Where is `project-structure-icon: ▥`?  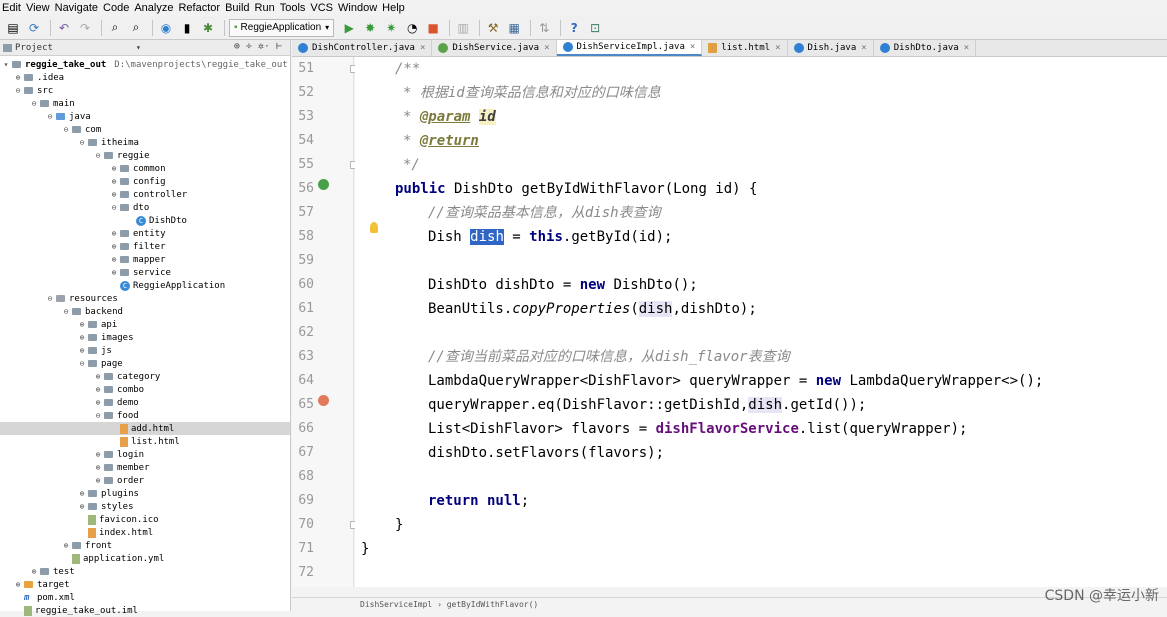 project-structure-icon: ▥ is located at coordinates (463, 28).